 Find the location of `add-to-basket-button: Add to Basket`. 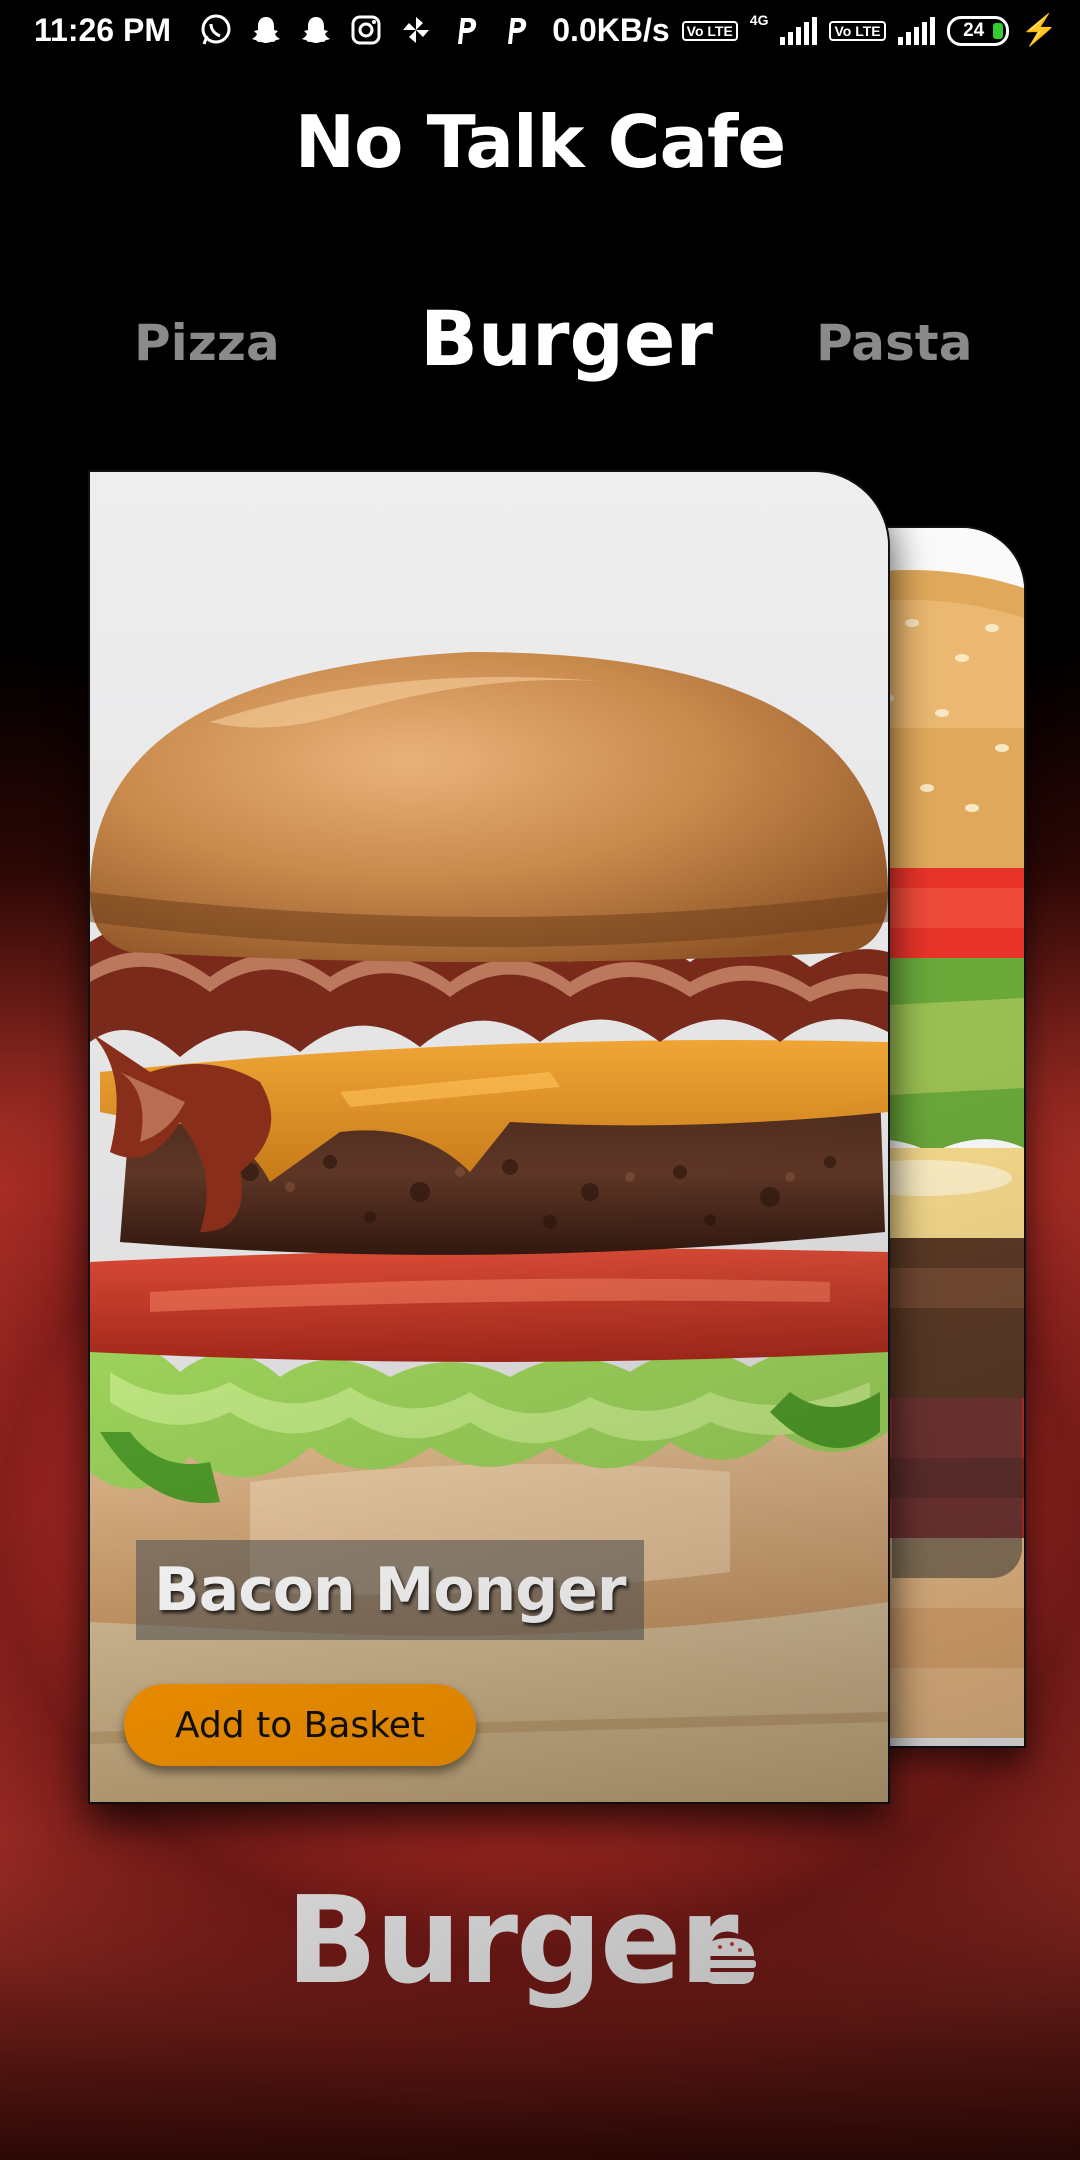

add-to-basket-button: Add to Basket is located at coordinates (300, 1725).